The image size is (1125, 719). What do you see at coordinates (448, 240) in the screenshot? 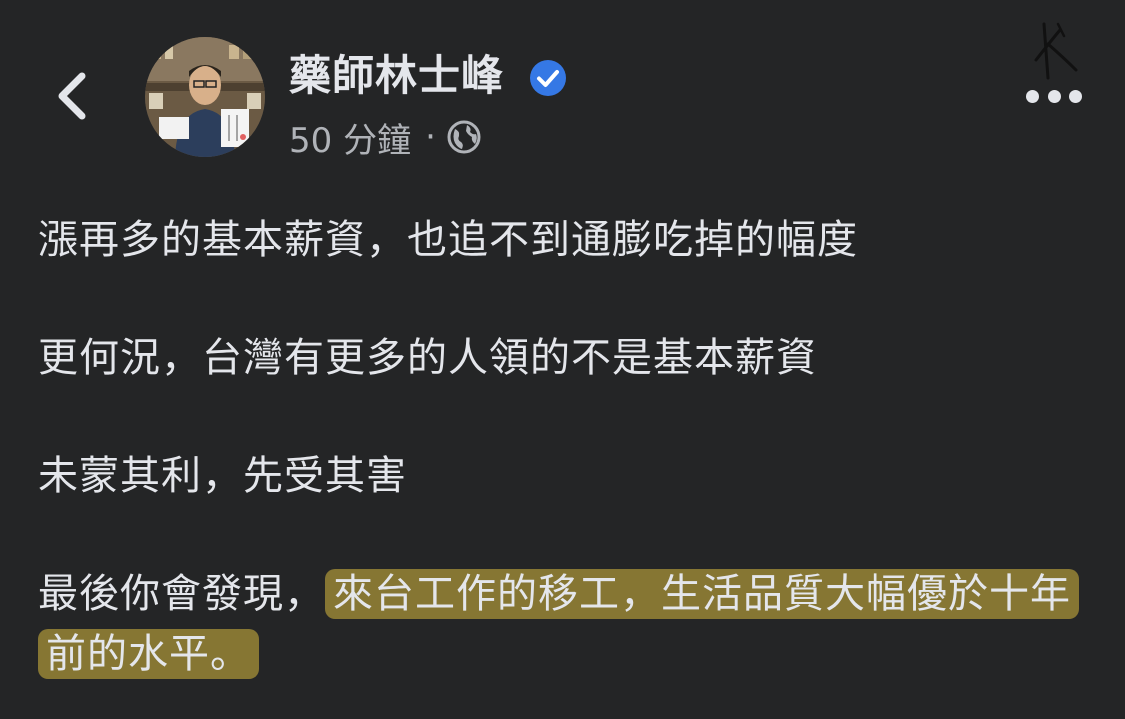
I see `post-paragraph: 漲再多的基本薪資，也追不到通膨吃掉的幅度` at bounding box center [448, 240].